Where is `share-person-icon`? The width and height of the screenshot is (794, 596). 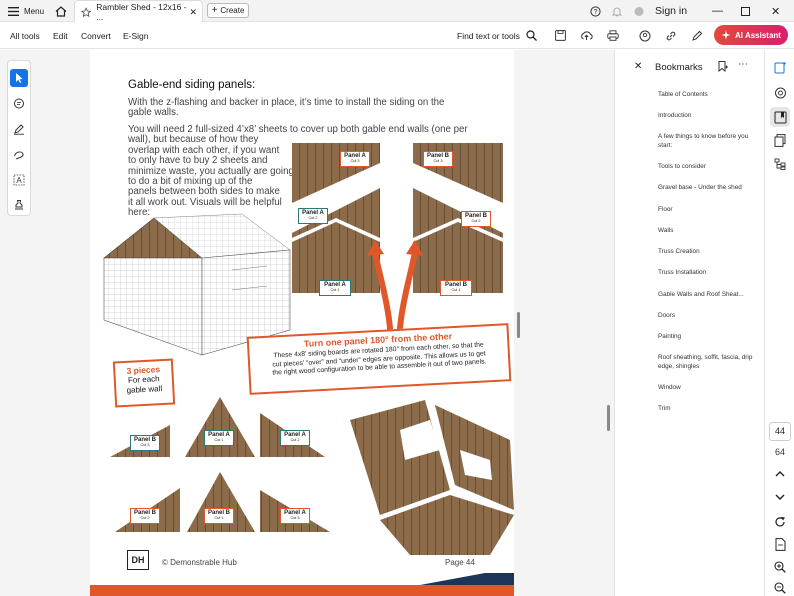 share-person-icon is located at coordinates (644, 35).